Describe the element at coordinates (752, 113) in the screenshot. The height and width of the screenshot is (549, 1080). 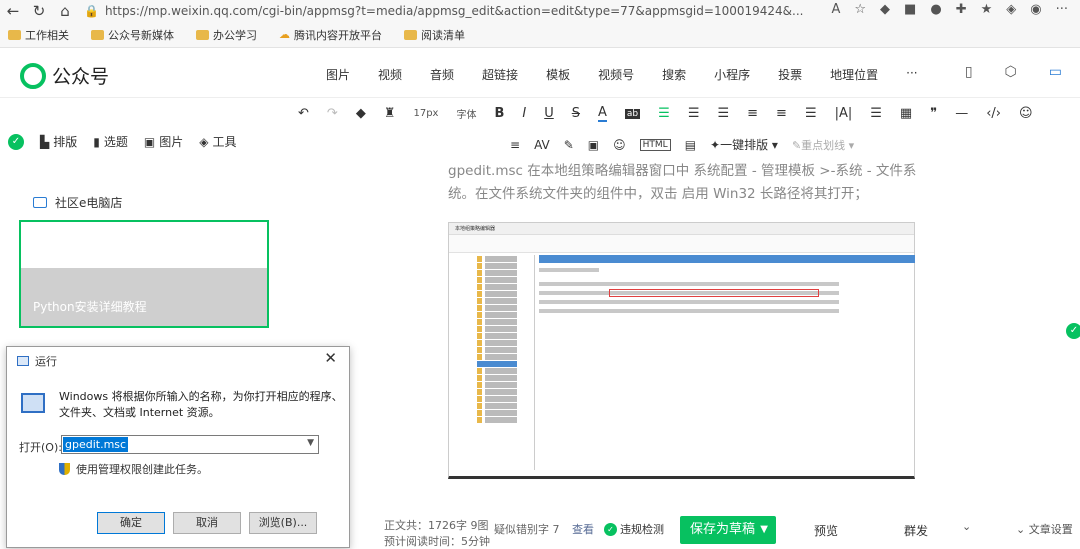
I see `line-height-icon: ≡` at that location.